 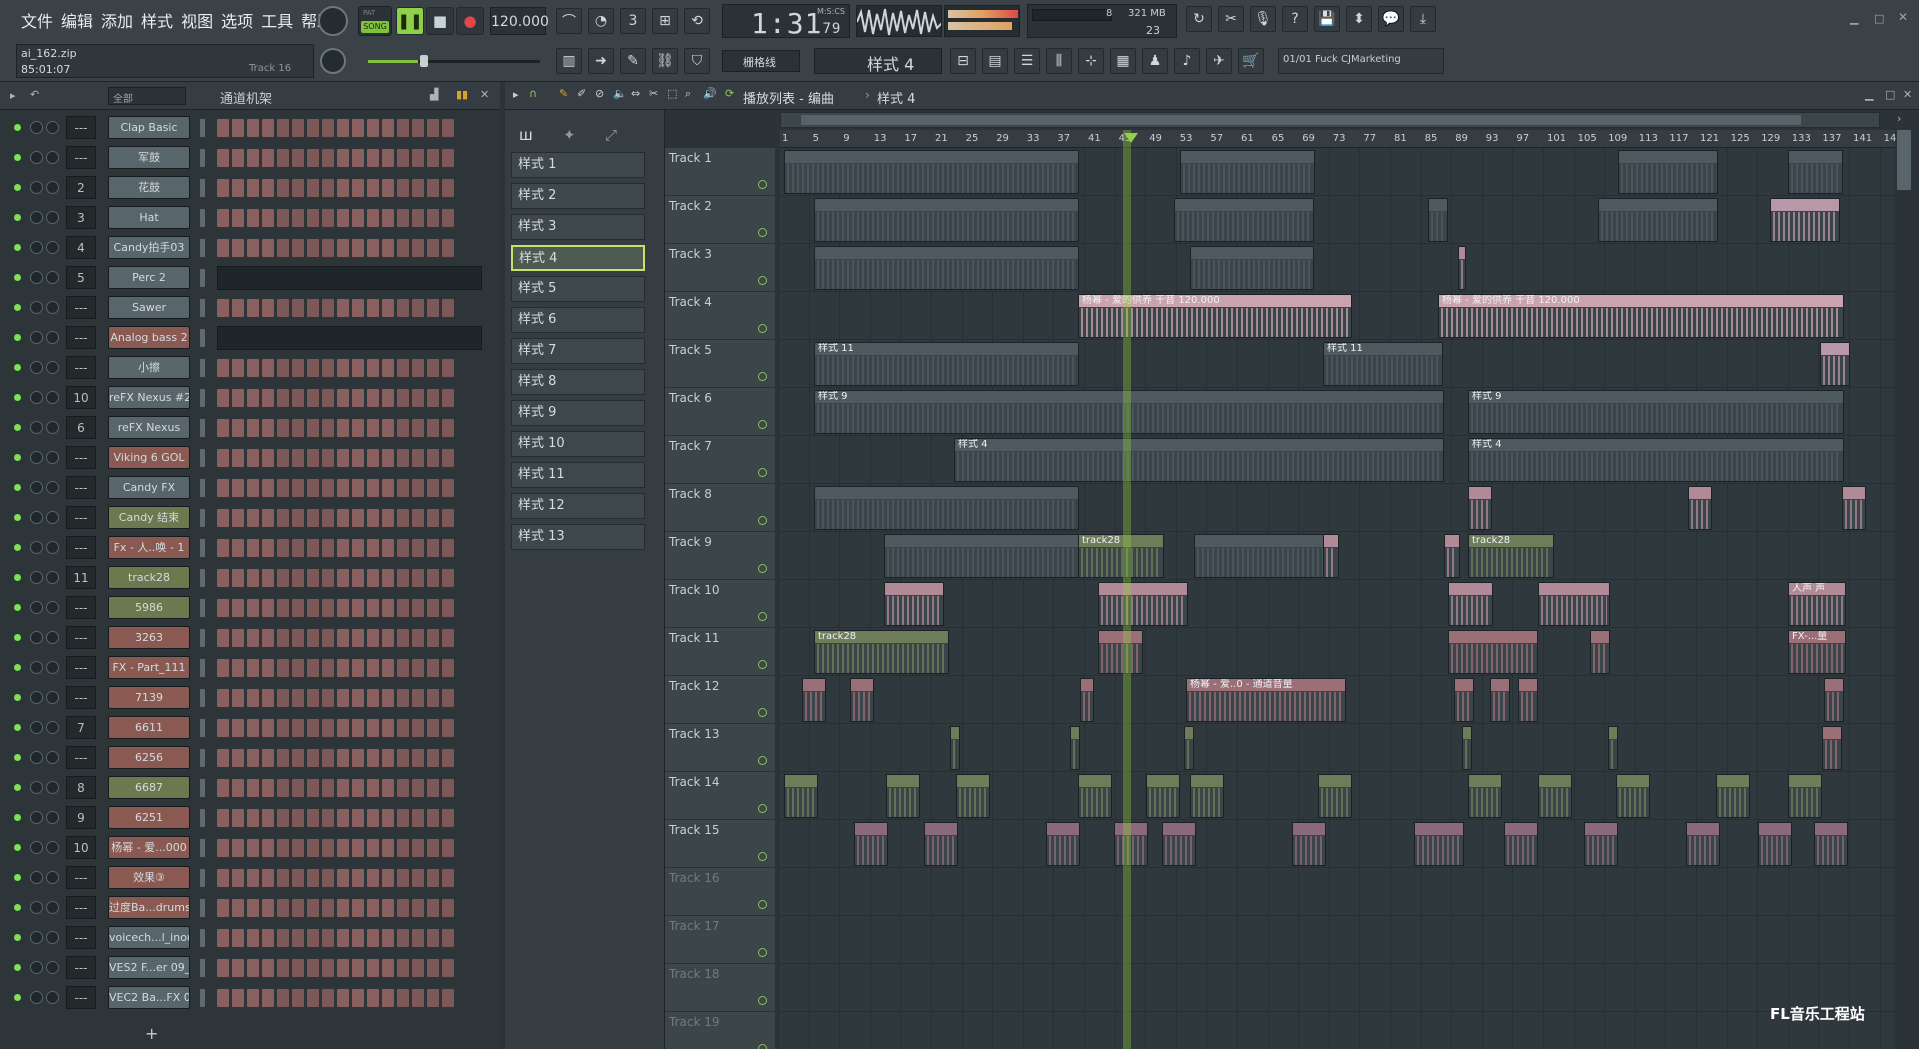 What do you see at coordinates (720, 508) in the screenshot?
I see `track-header: Track 8` at bounding box center [720, 508].